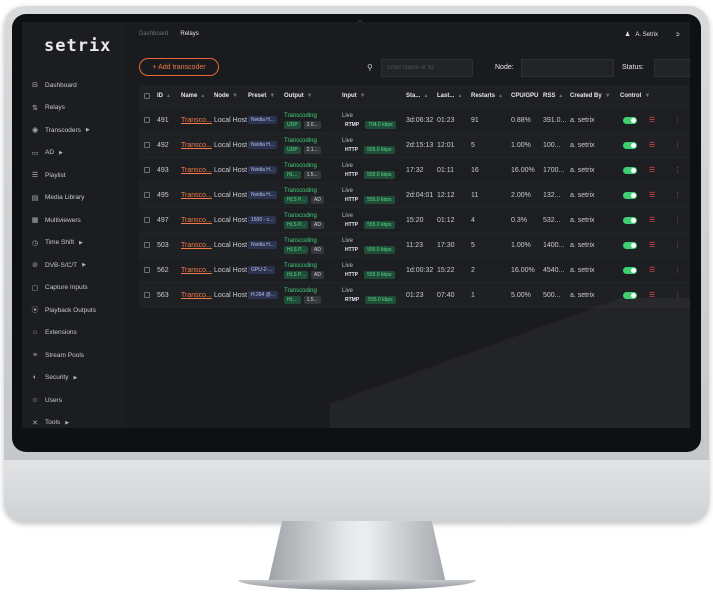  I want to click on sidebar-item-playback-outputs: ⦿ Playback Outputs, so click(73, 310).